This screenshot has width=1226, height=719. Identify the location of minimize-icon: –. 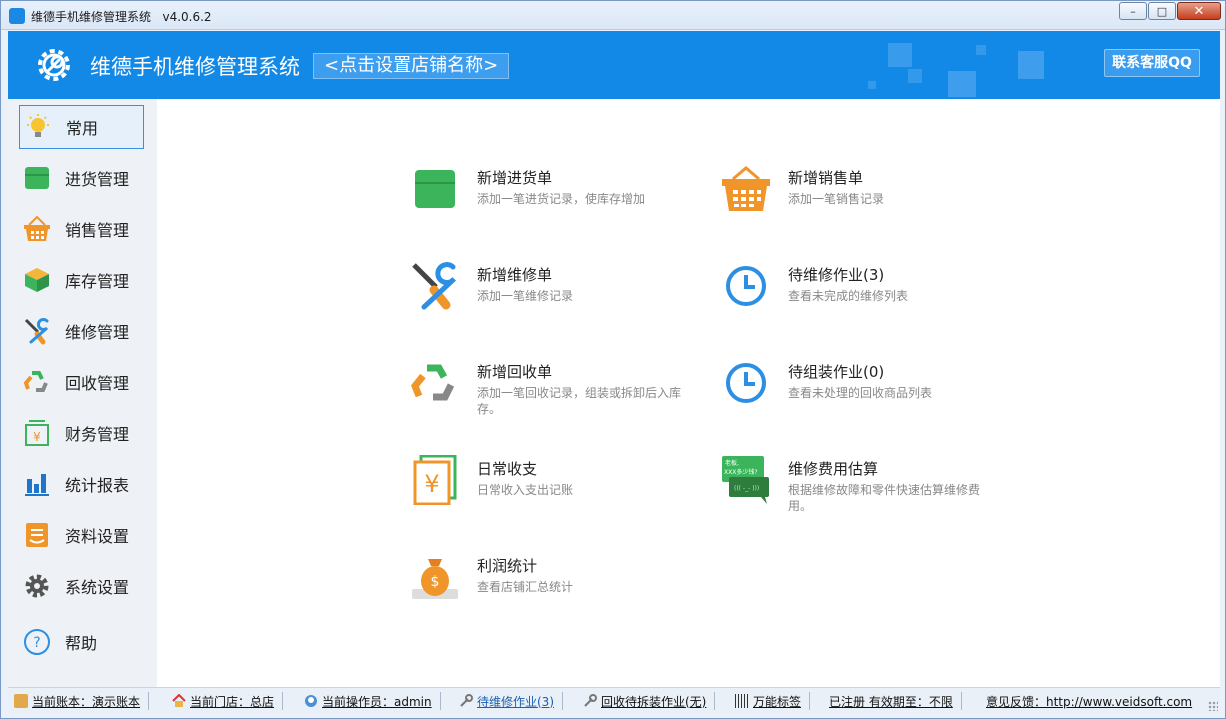
(1133, 11).